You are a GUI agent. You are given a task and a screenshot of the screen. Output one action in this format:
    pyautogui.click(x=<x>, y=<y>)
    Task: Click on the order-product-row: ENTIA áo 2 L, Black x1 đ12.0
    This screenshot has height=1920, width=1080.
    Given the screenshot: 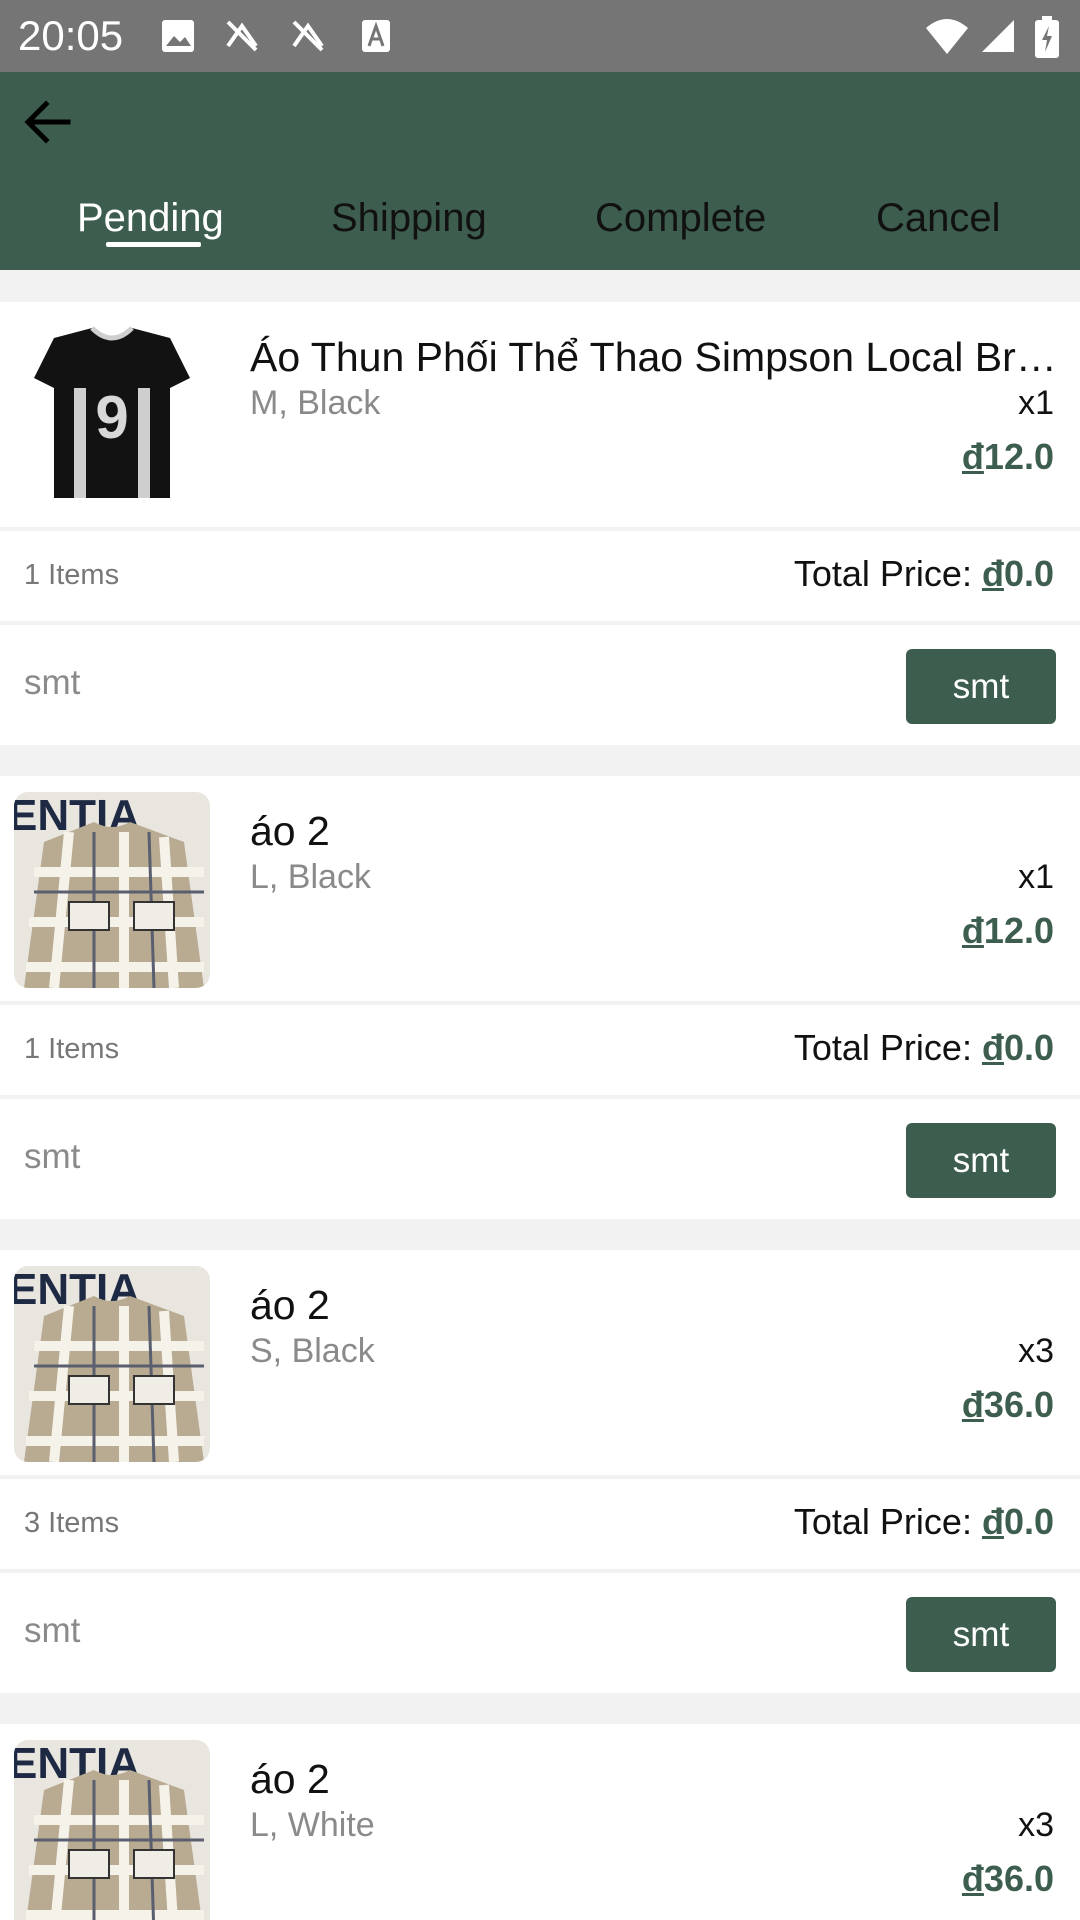 What is the action you would take?
    pyautogui.click(x=540, y=888)
    